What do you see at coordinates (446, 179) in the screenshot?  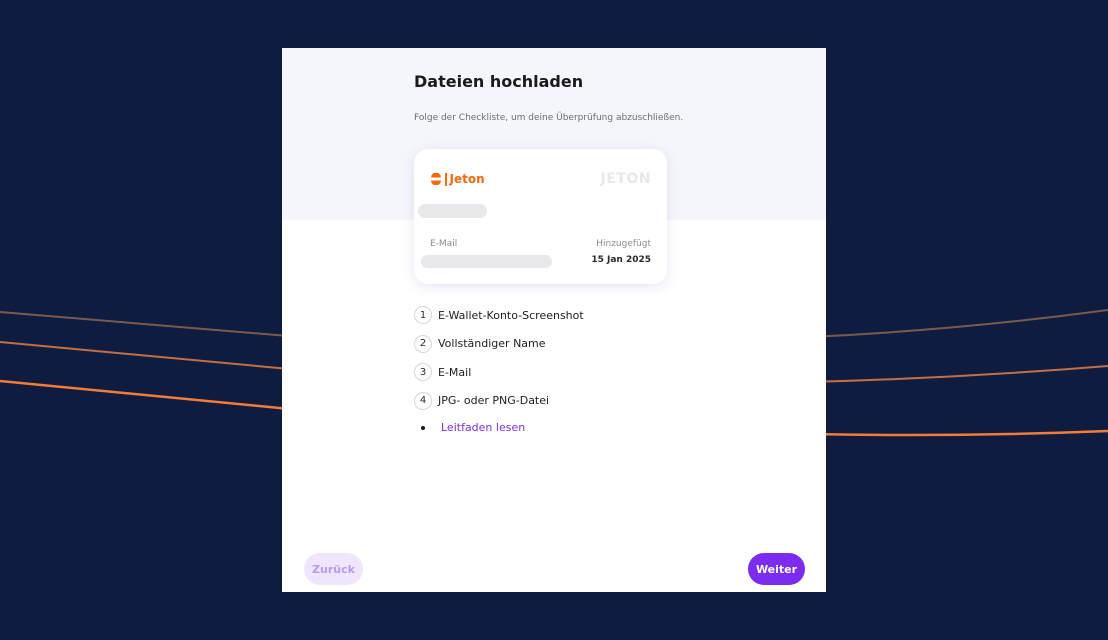 I see `logo-separator` at bounding box center [446, 179].